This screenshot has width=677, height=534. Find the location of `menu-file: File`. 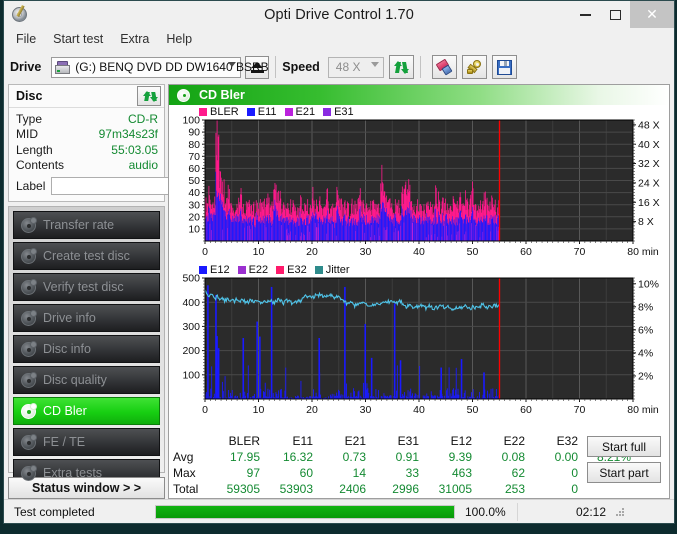

menu-file: File is located at coordinates (28, 39).